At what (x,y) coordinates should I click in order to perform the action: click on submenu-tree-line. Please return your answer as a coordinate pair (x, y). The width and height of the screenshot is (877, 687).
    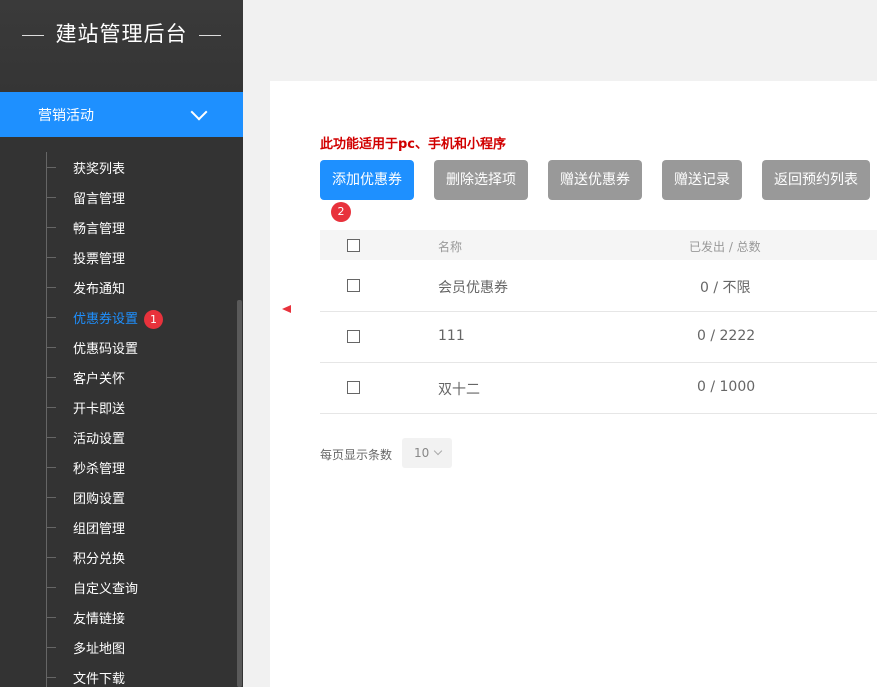
    Looking at the image, I should click on (46, 419).